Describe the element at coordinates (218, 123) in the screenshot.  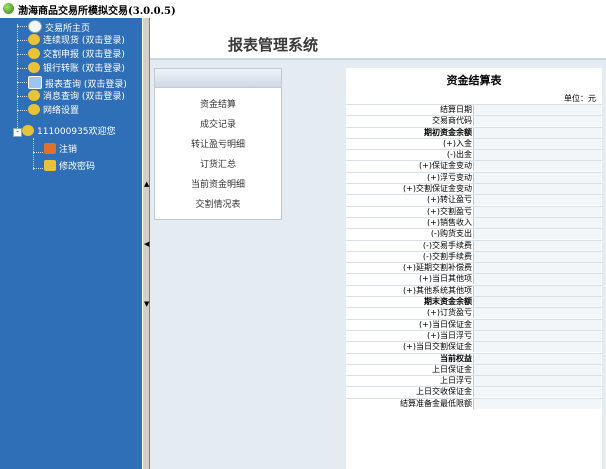
I see `menu-item-trade-records: 成交记录` at that location.